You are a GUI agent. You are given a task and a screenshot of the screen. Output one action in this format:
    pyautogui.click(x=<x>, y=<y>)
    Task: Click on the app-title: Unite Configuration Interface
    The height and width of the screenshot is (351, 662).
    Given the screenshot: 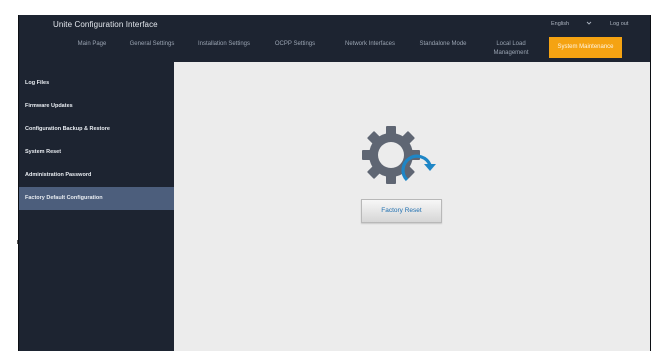 What is the action you would take?
    pyautogui.click(x=105, y=24)
    